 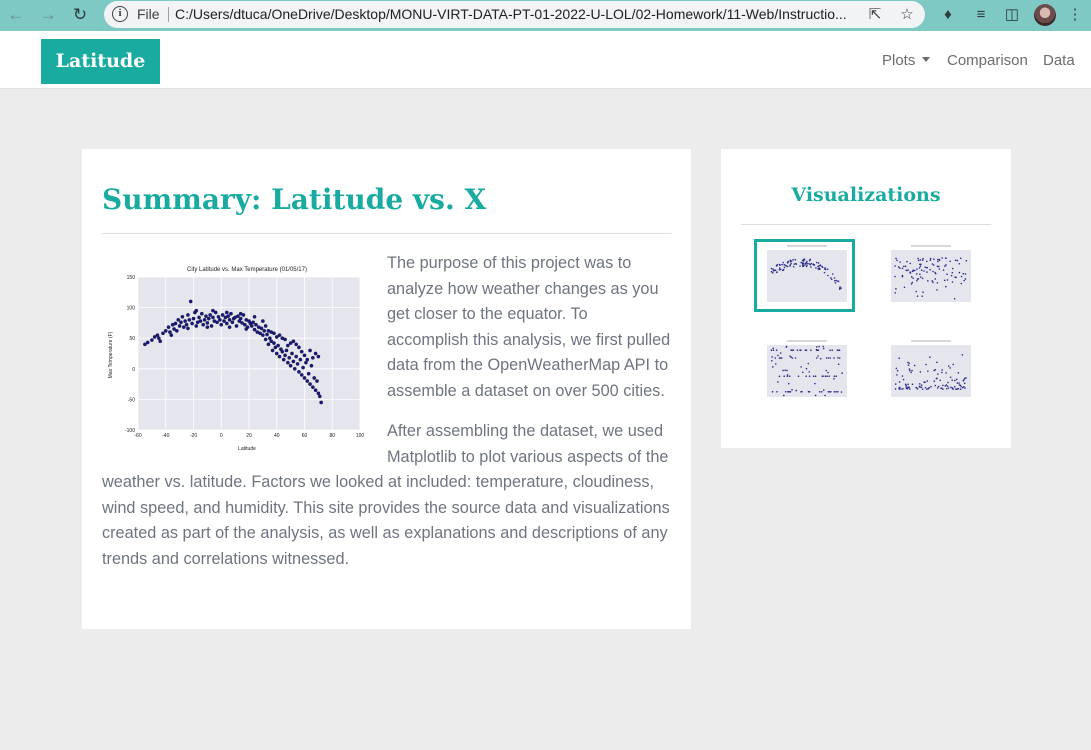 What do you see at coordinates (987, 60) in the screenshot?
I see `nav-comparison-link: Comparison` at bounding box center [987, 60].